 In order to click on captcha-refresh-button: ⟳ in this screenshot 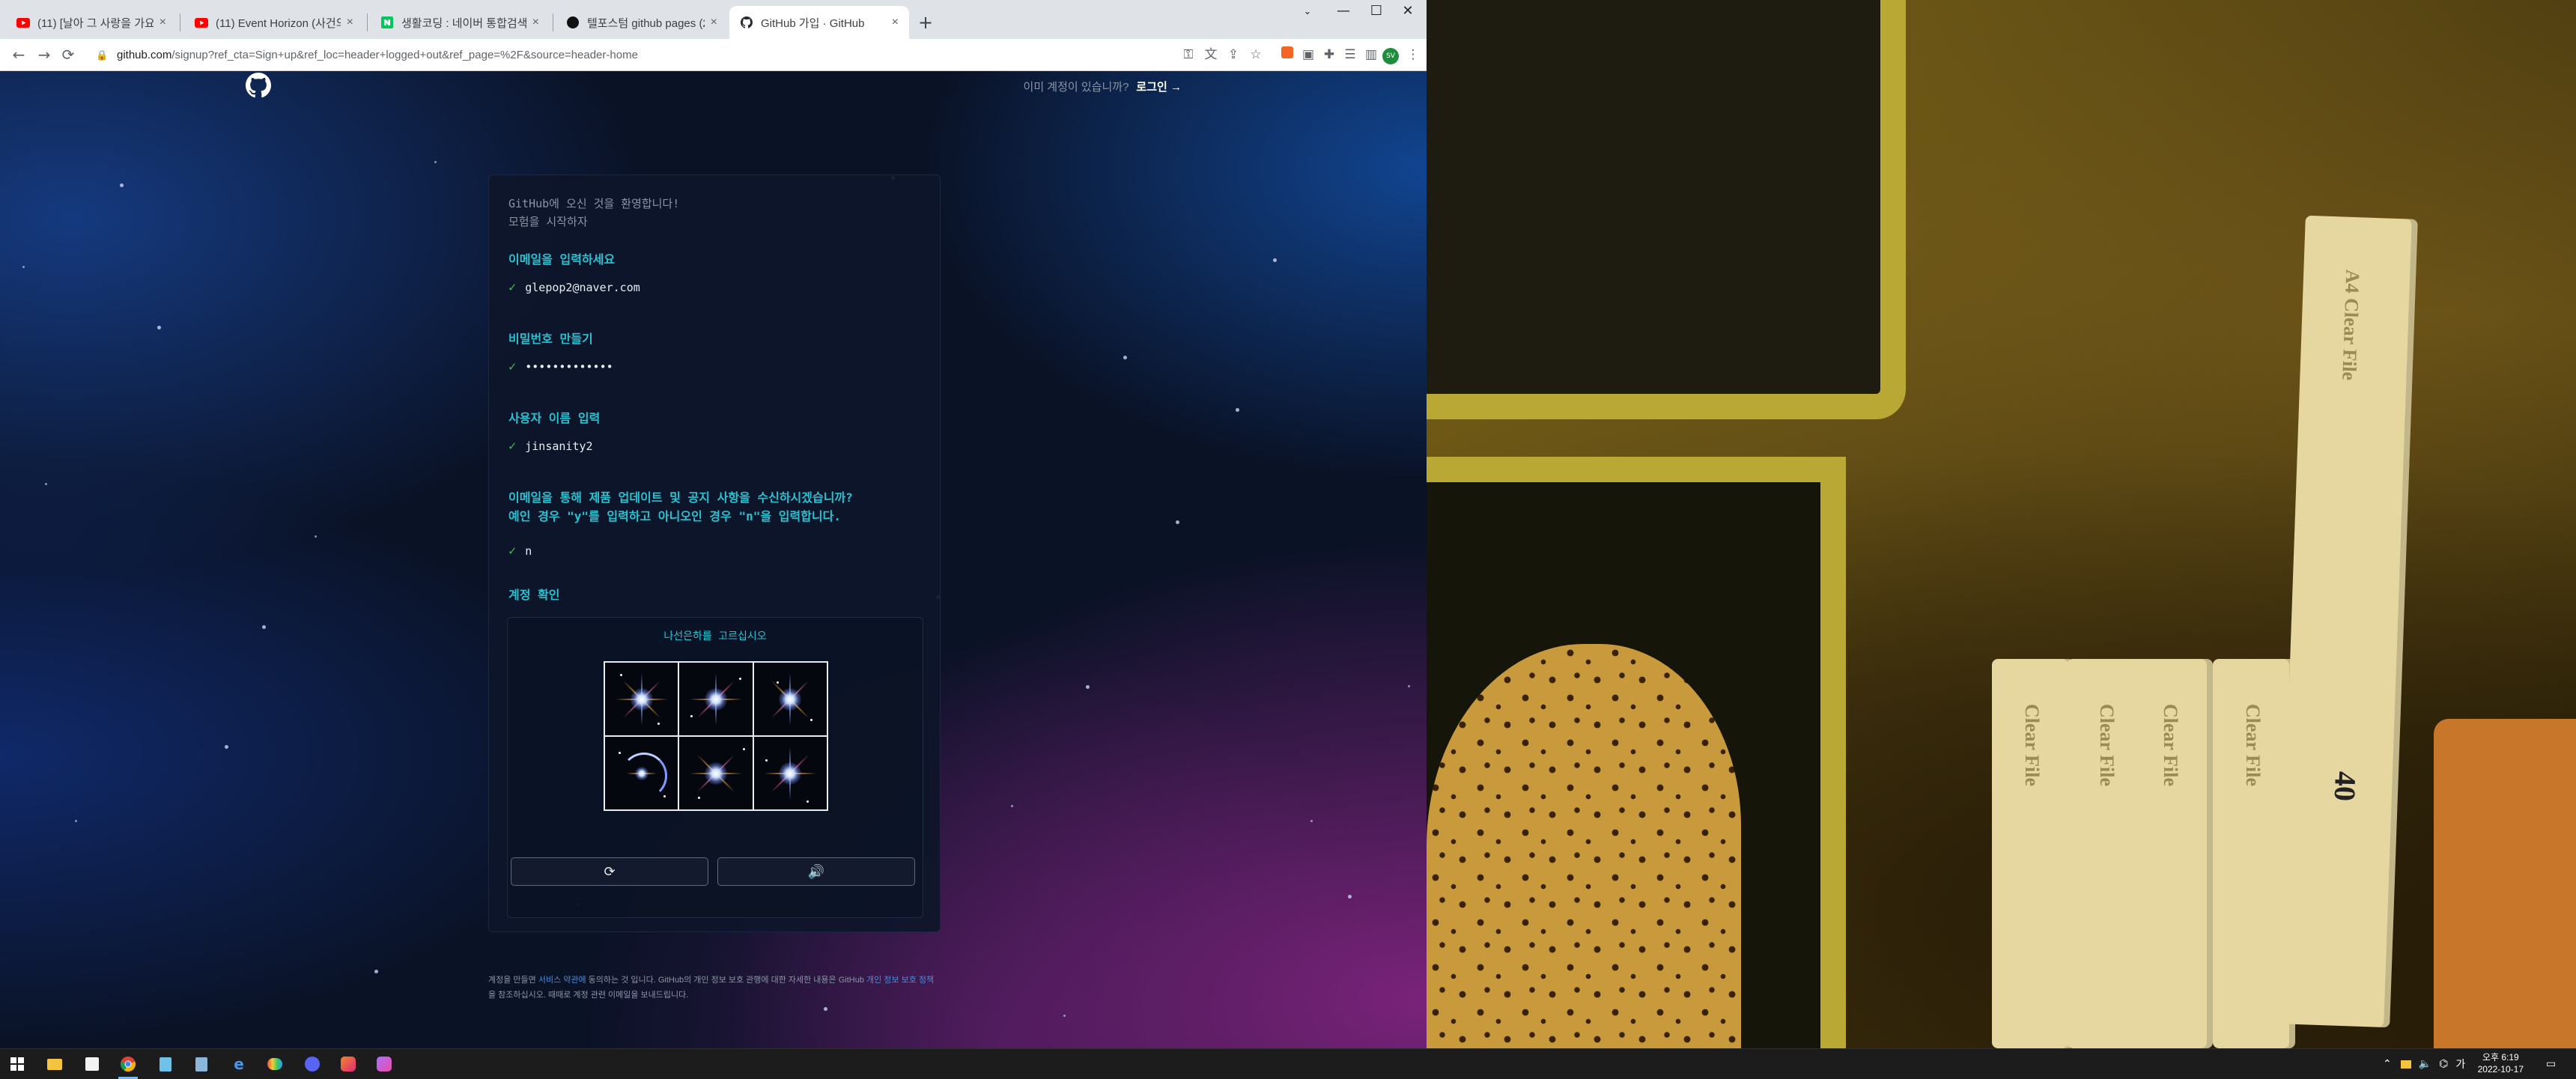, I will do `click(609, 872)`.